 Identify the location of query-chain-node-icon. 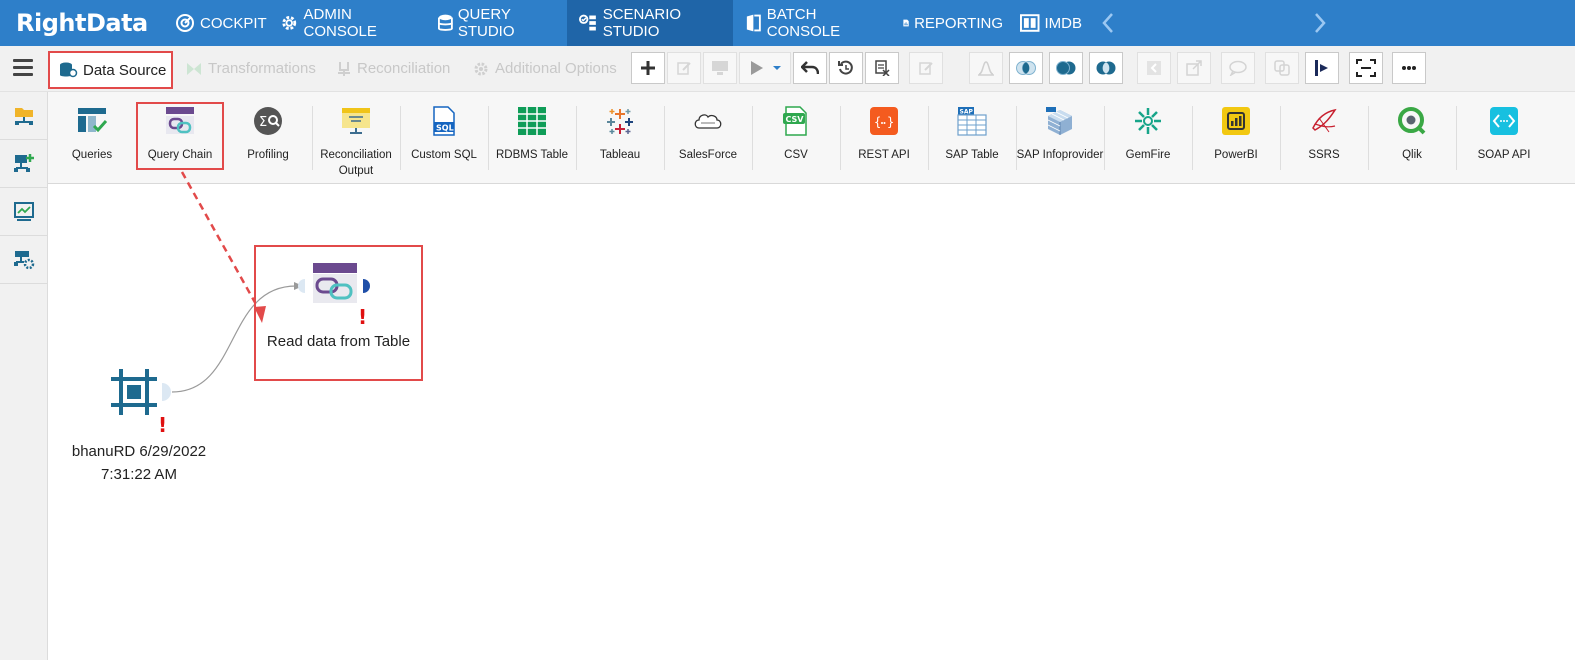
(335, 283).